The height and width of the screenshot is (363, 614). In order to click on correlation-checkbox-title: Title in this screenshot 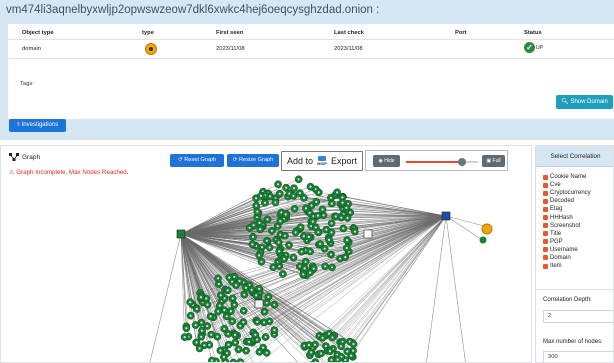, I will do `click(567, 234)`.